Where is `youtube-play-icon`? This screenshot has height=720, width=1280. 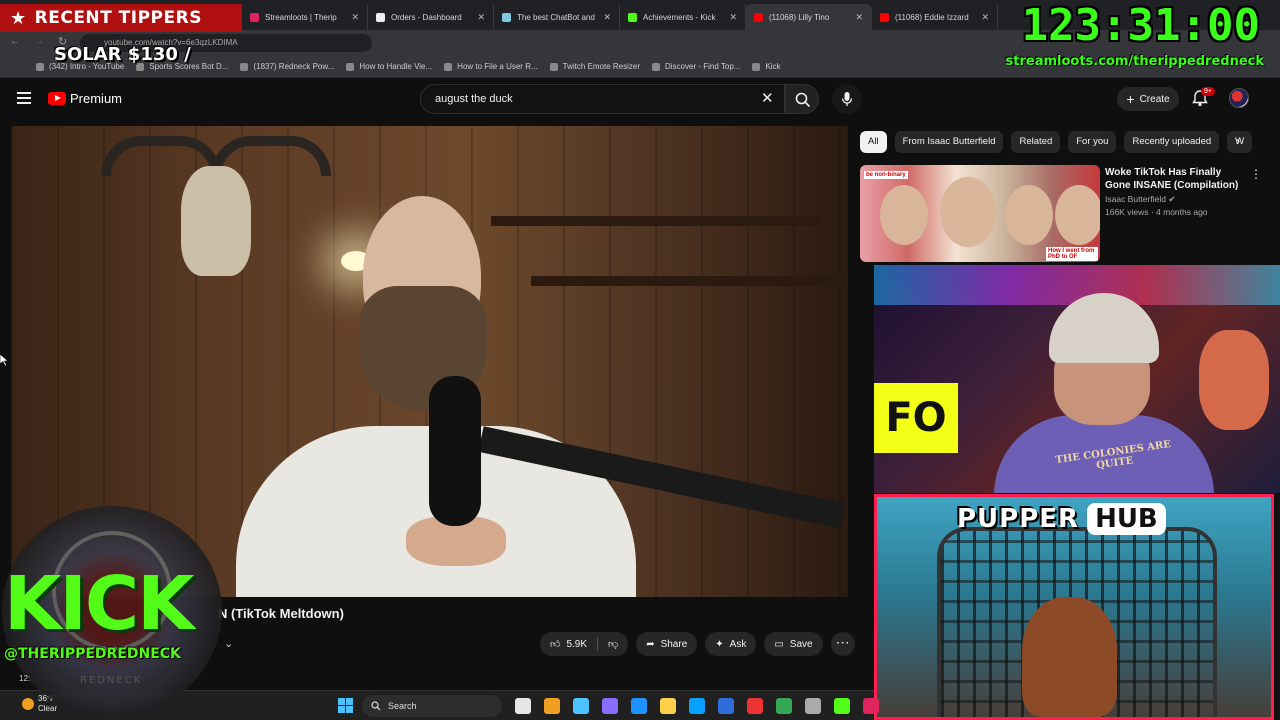 youtube-play-icon is located at coordinates (57, 98).